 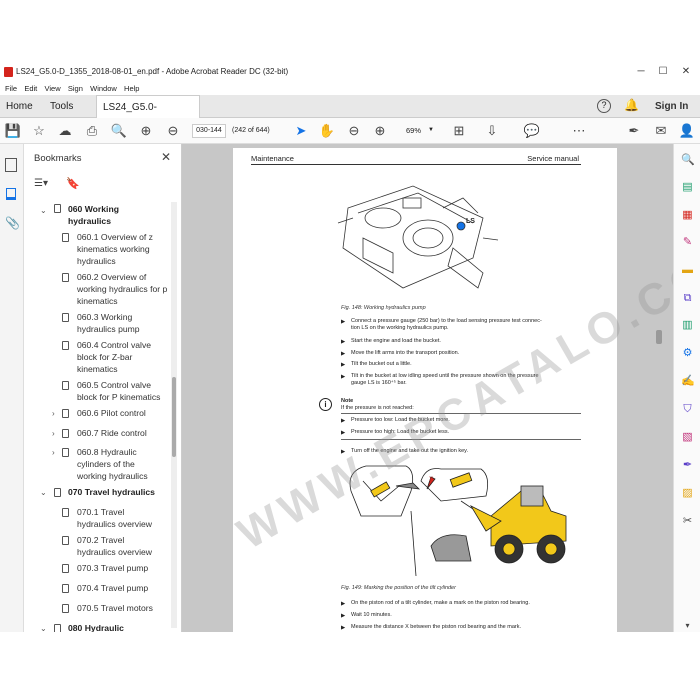 I want to click on bell-icon: 🔔, so click(x=631, y=105).